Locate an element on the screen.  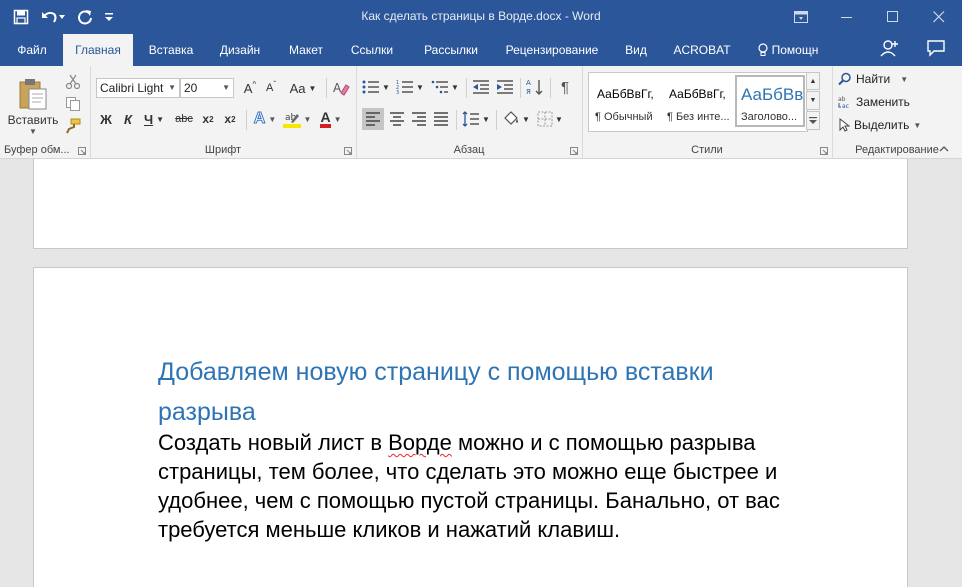
numbering-button: 123 ▼ is located at coordinates (410, 87).